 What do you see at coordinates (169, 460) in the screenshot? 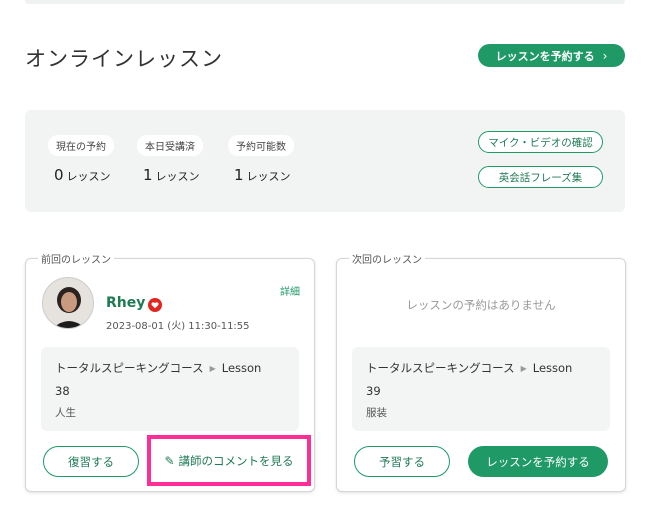
I see `pencil-icon: ✎` at bounding box center [169, 460].